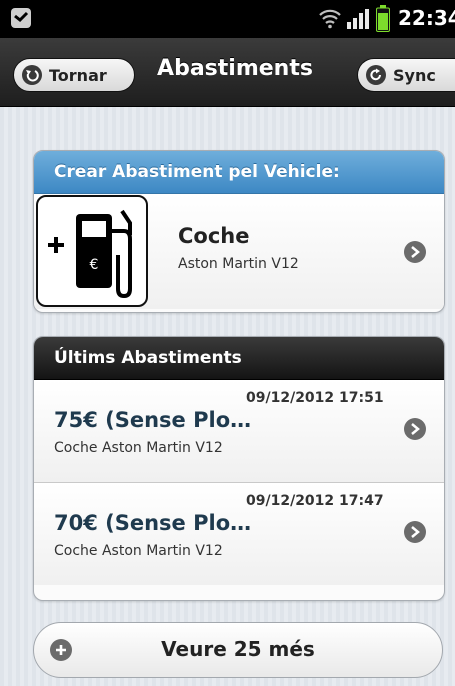 Image resolution: width=455 pixels, height=686 pixels. Describe the element at coordinates (21, 18) in the screenshot. I see `app-notification-icon` at that location.